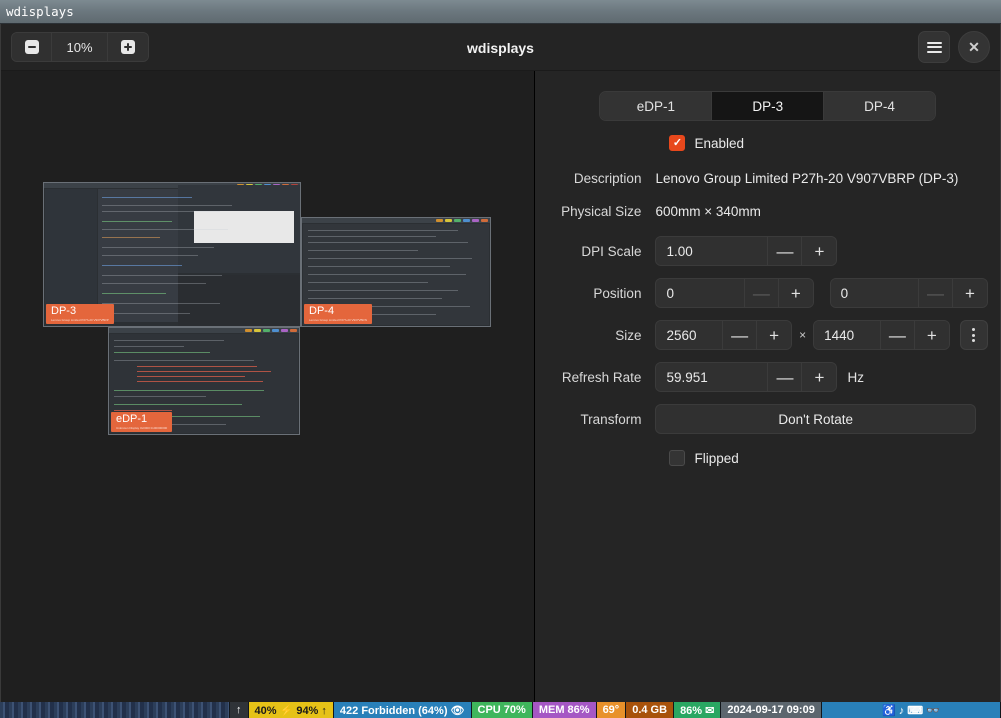 Image resolution: width=1001 pixels, height=718 pixels. What do you see at coordinates (970, 293) in the screenshot?
I see `position-y-increment-button: +` at bounding box center [970, 293].